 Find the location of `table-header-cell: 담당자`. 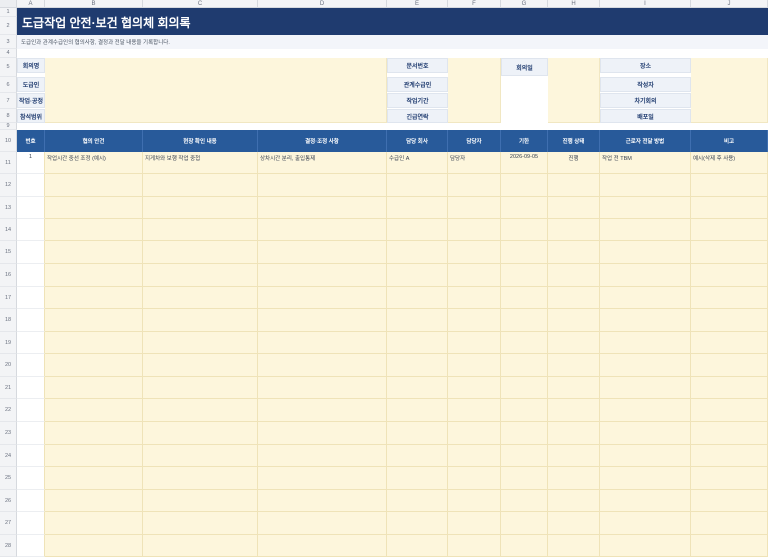

table-header-cell: 담당자 is located at coordinates (474, 141).